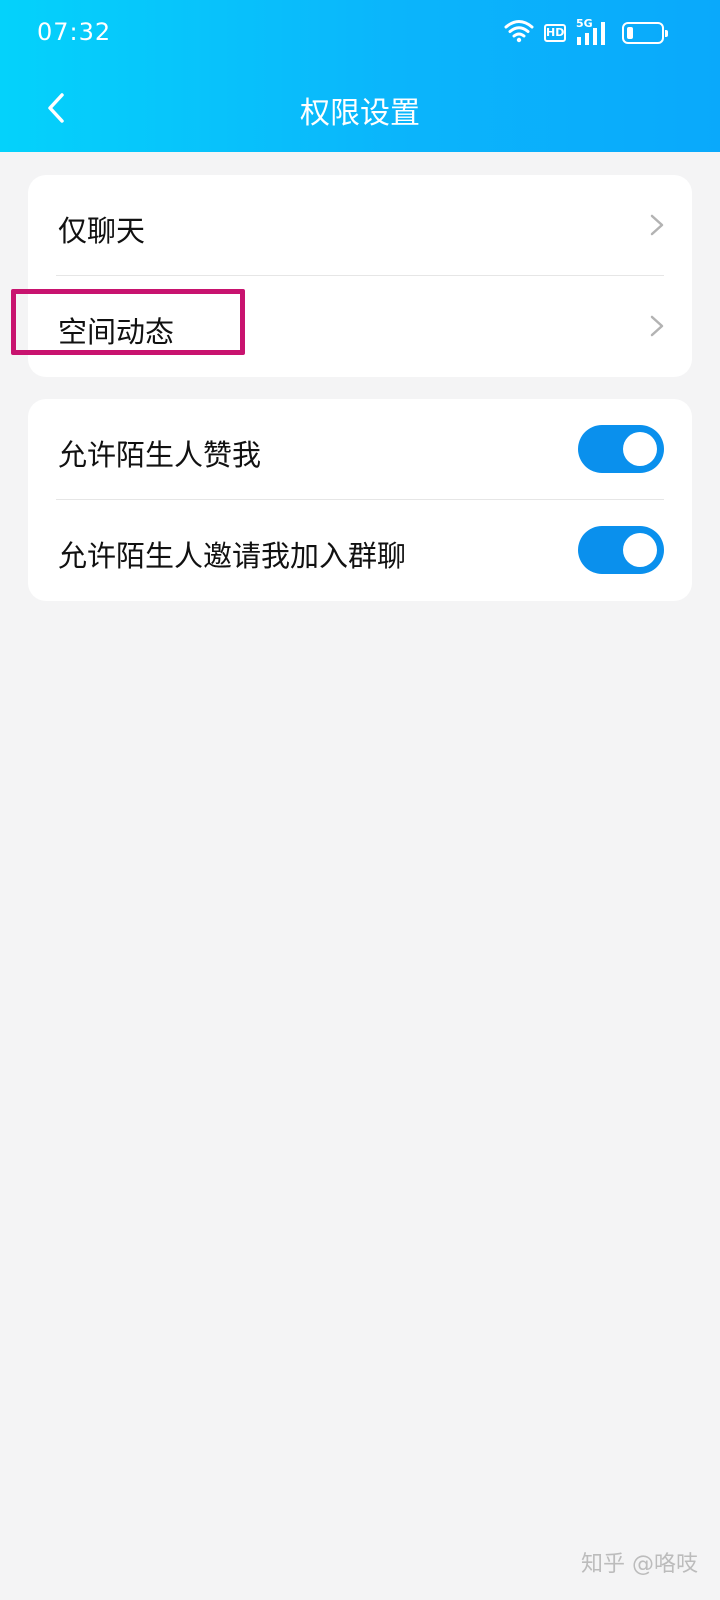  Describe the element at coordinates (360, 449) in the screenshot. I see `toggle-row-allow-likes: 允许陌生人赞我` at that location.